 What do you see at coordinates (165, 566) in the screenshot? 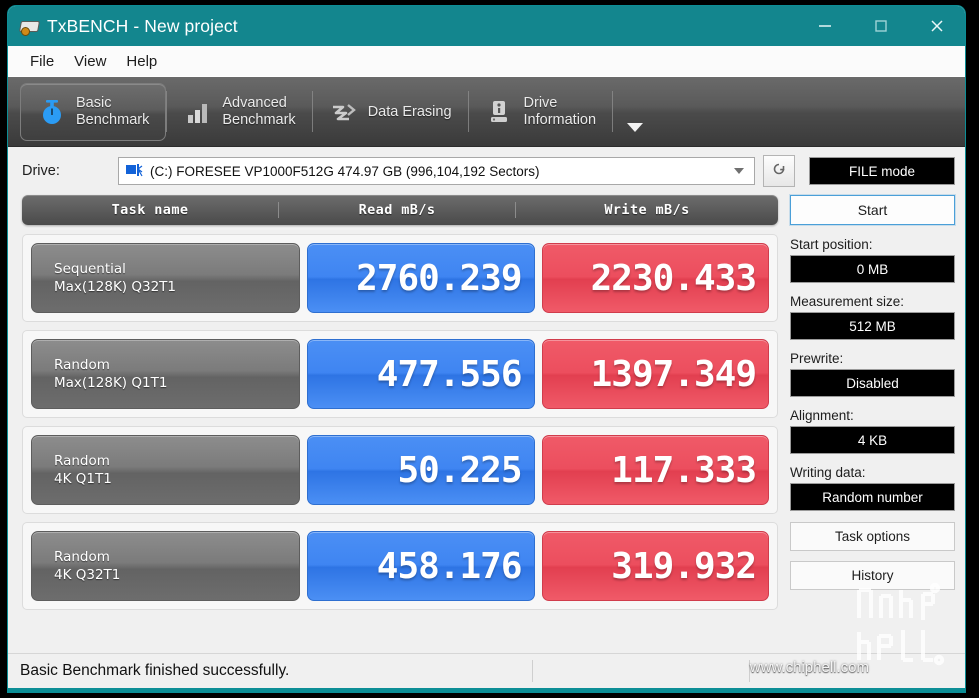
I see `task-name-cell: Random 4K Q32T1` at bounding box center [165, 566].